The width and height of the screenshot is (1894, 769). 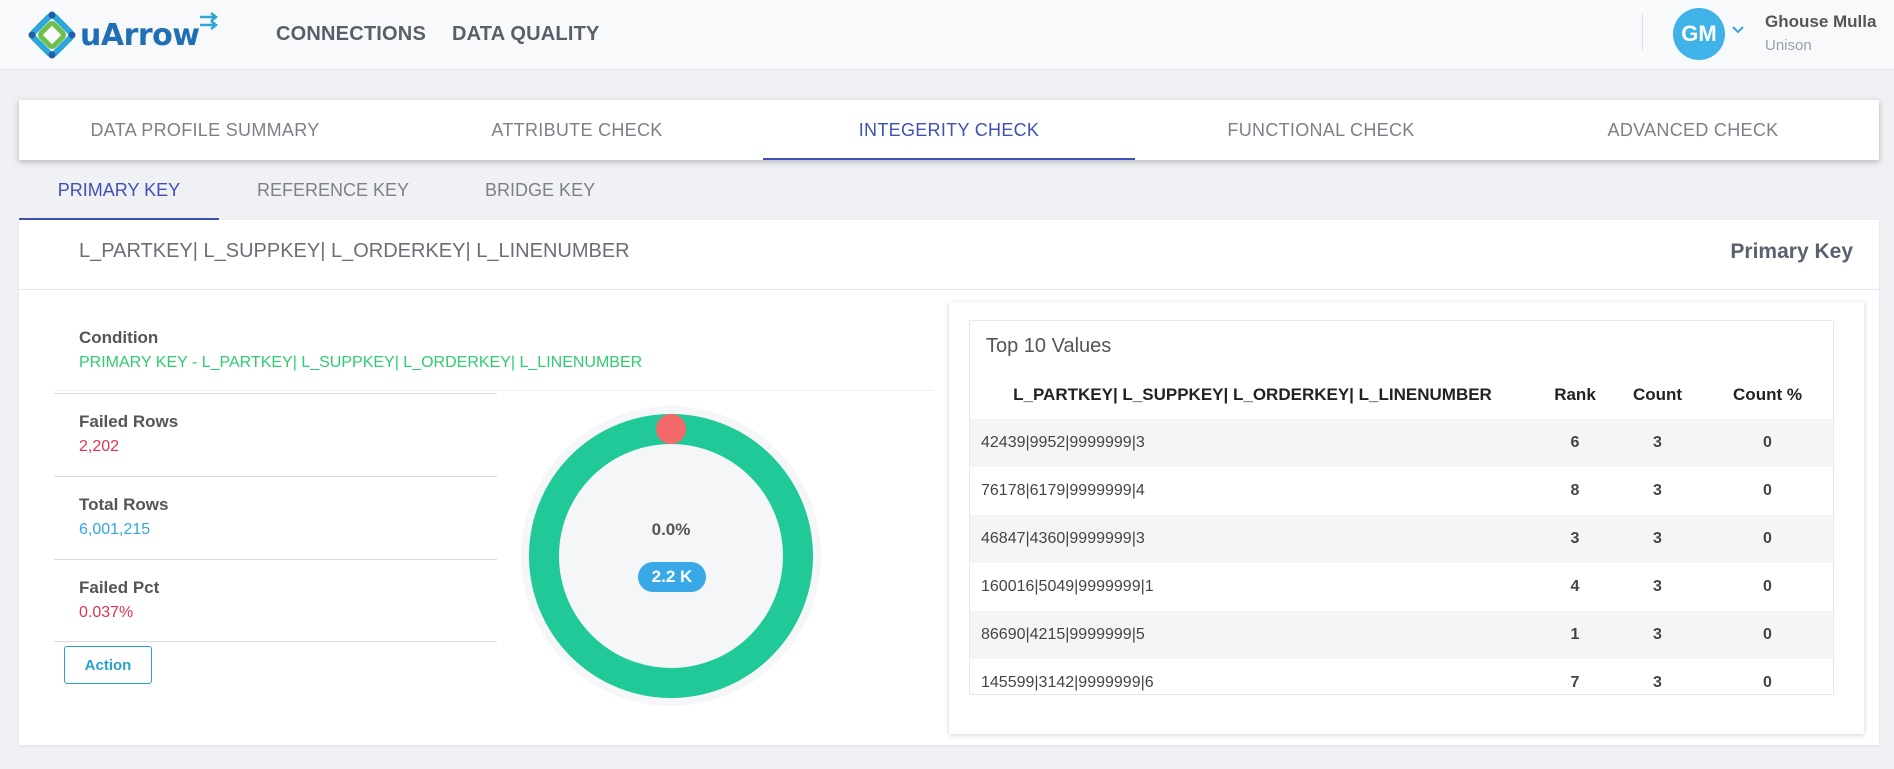 I want to click on key-tabs: PRIMARY KEY REFERENCE KEY BRIDGE KEY, so click(x=326, y=196).